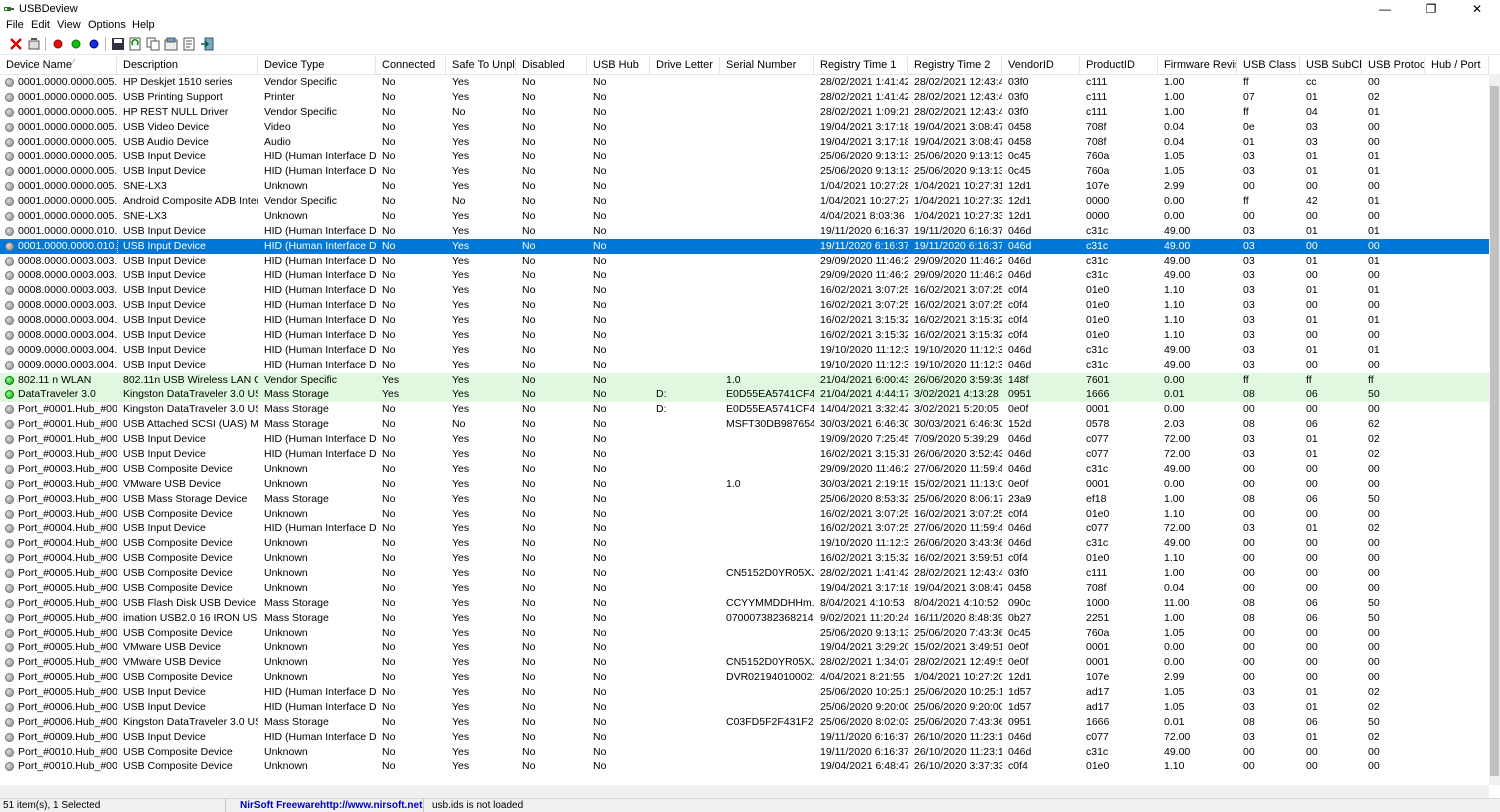  I want to click on column-header-product-id: ProductID, so click(1119, 65).